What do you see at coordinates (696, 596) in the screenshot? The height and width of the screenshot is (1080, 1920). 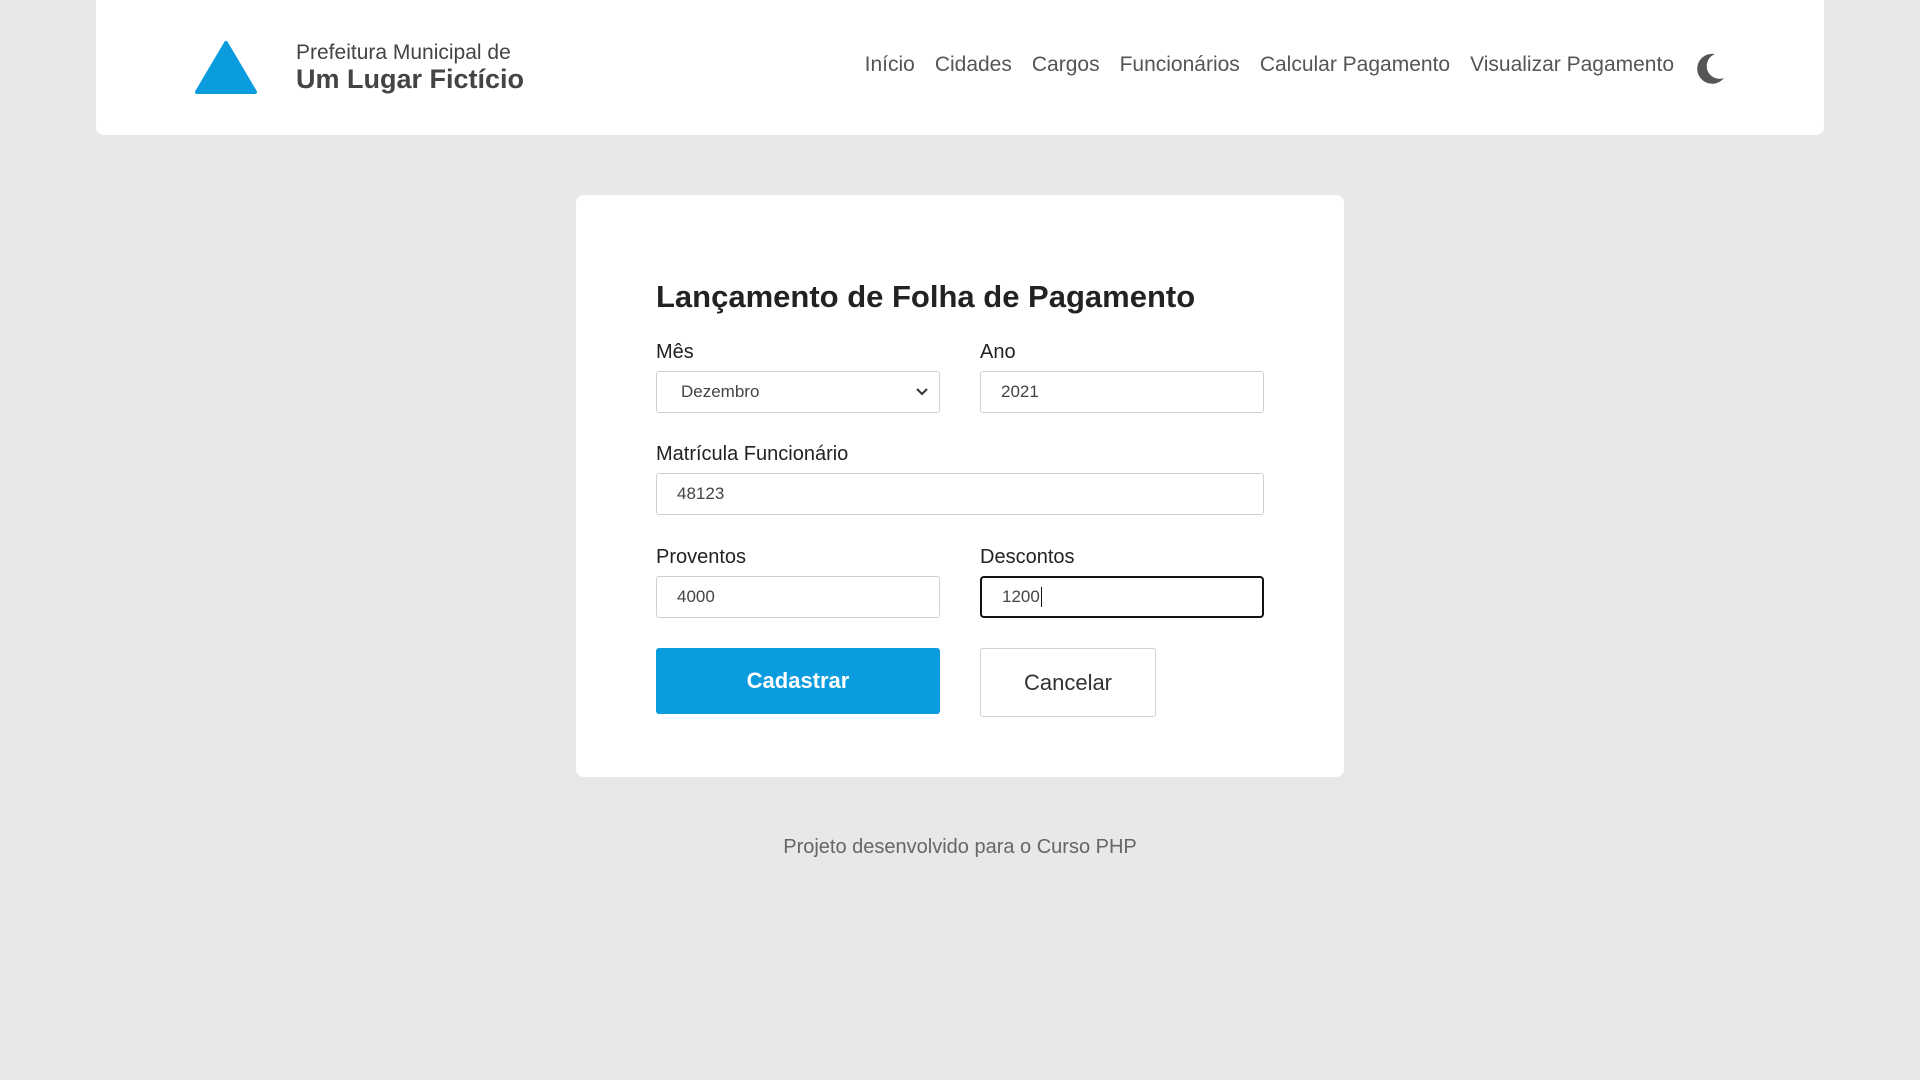 I see `proventos-value: 4000` at bounding box center [696, 596].